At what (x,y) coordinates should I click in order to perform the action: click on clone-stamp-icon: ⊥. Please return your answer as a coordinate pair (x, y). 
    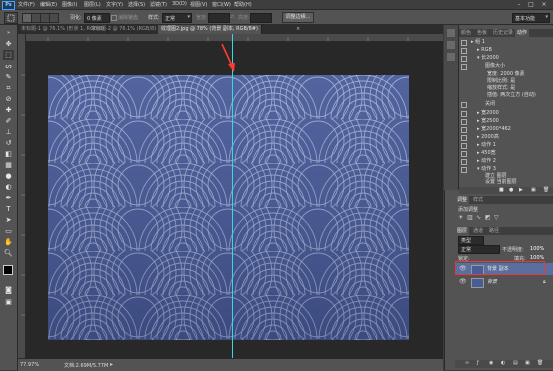
    Looking at the image, I should click on (8, 132).